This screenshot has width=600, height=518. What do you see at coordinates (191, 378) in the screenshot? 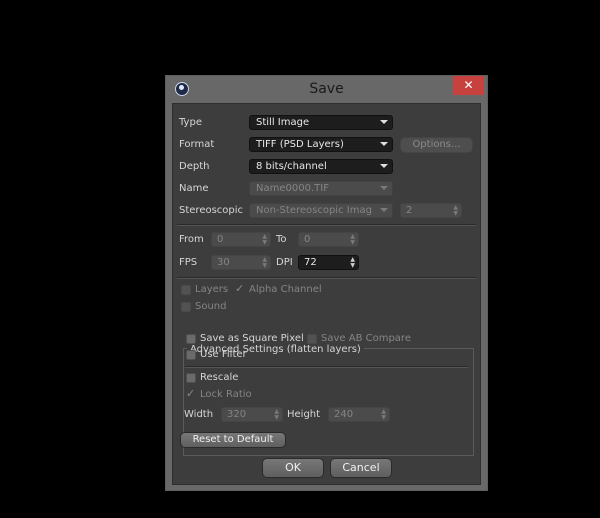
I see `rescale-checkbox` at bounding box center [191, 378].